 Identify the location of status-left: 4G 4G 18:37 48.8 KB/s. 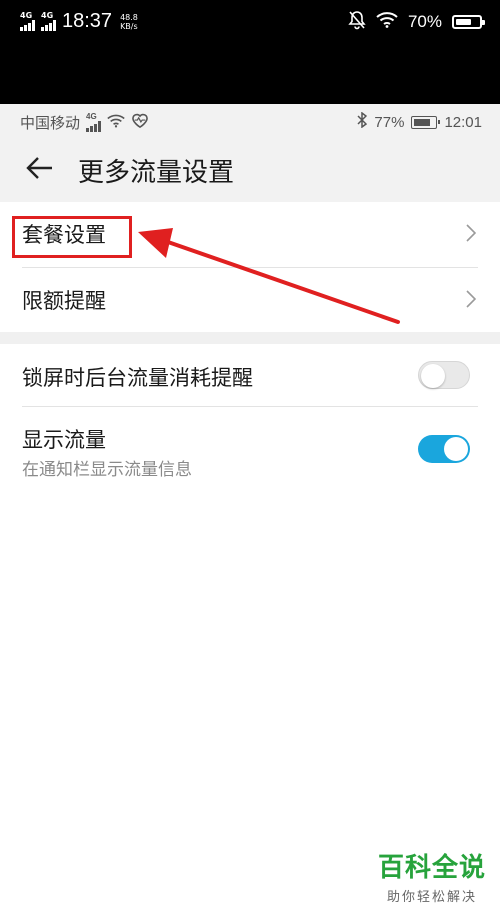
(79, 21).